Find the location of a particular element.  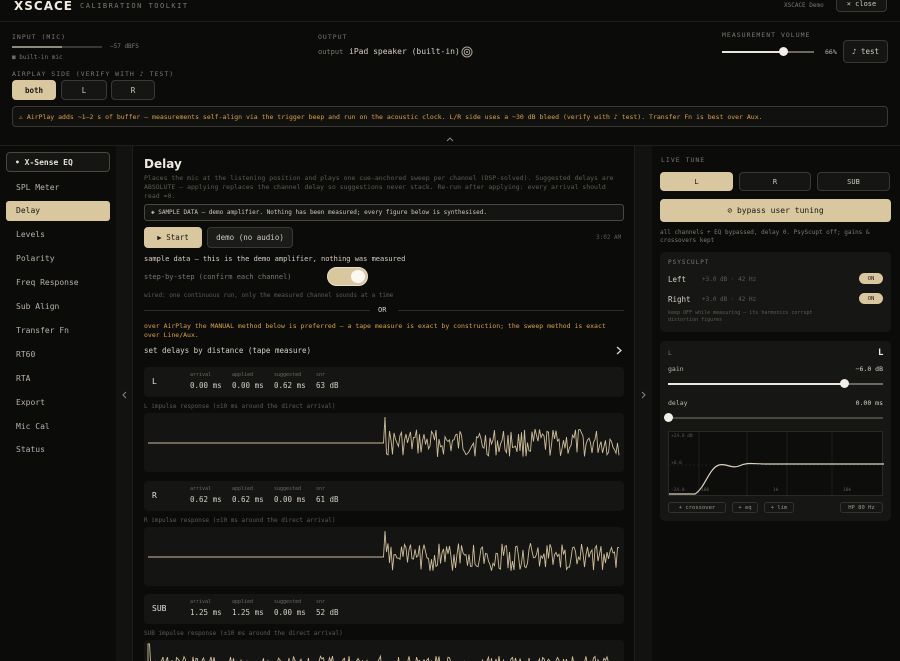

sidebar-item-polarity: Polarity is located at coordinates (58, 259).